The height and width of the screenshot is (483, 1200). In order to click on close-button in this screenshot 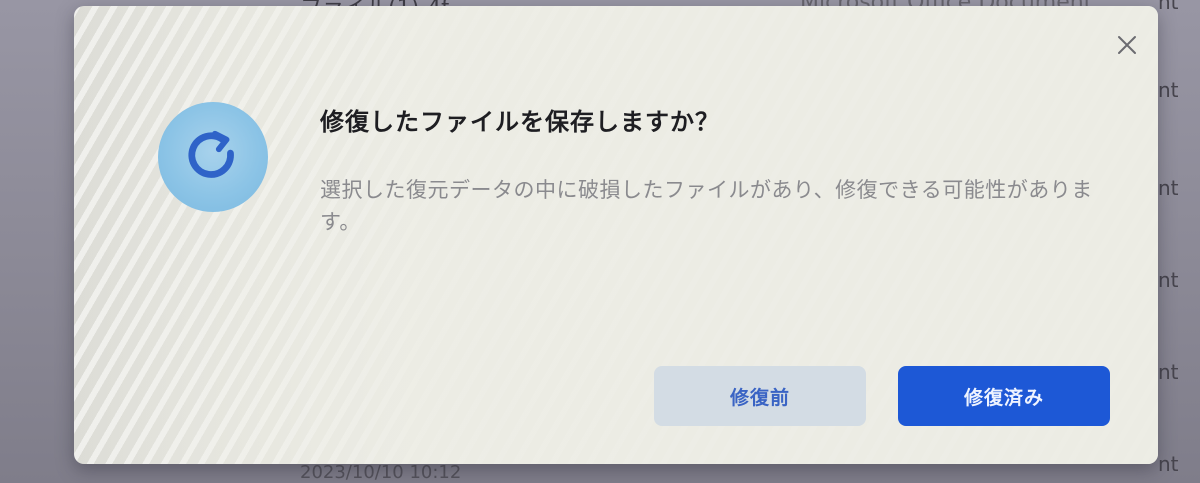, I will do `click(1127, 45)`.